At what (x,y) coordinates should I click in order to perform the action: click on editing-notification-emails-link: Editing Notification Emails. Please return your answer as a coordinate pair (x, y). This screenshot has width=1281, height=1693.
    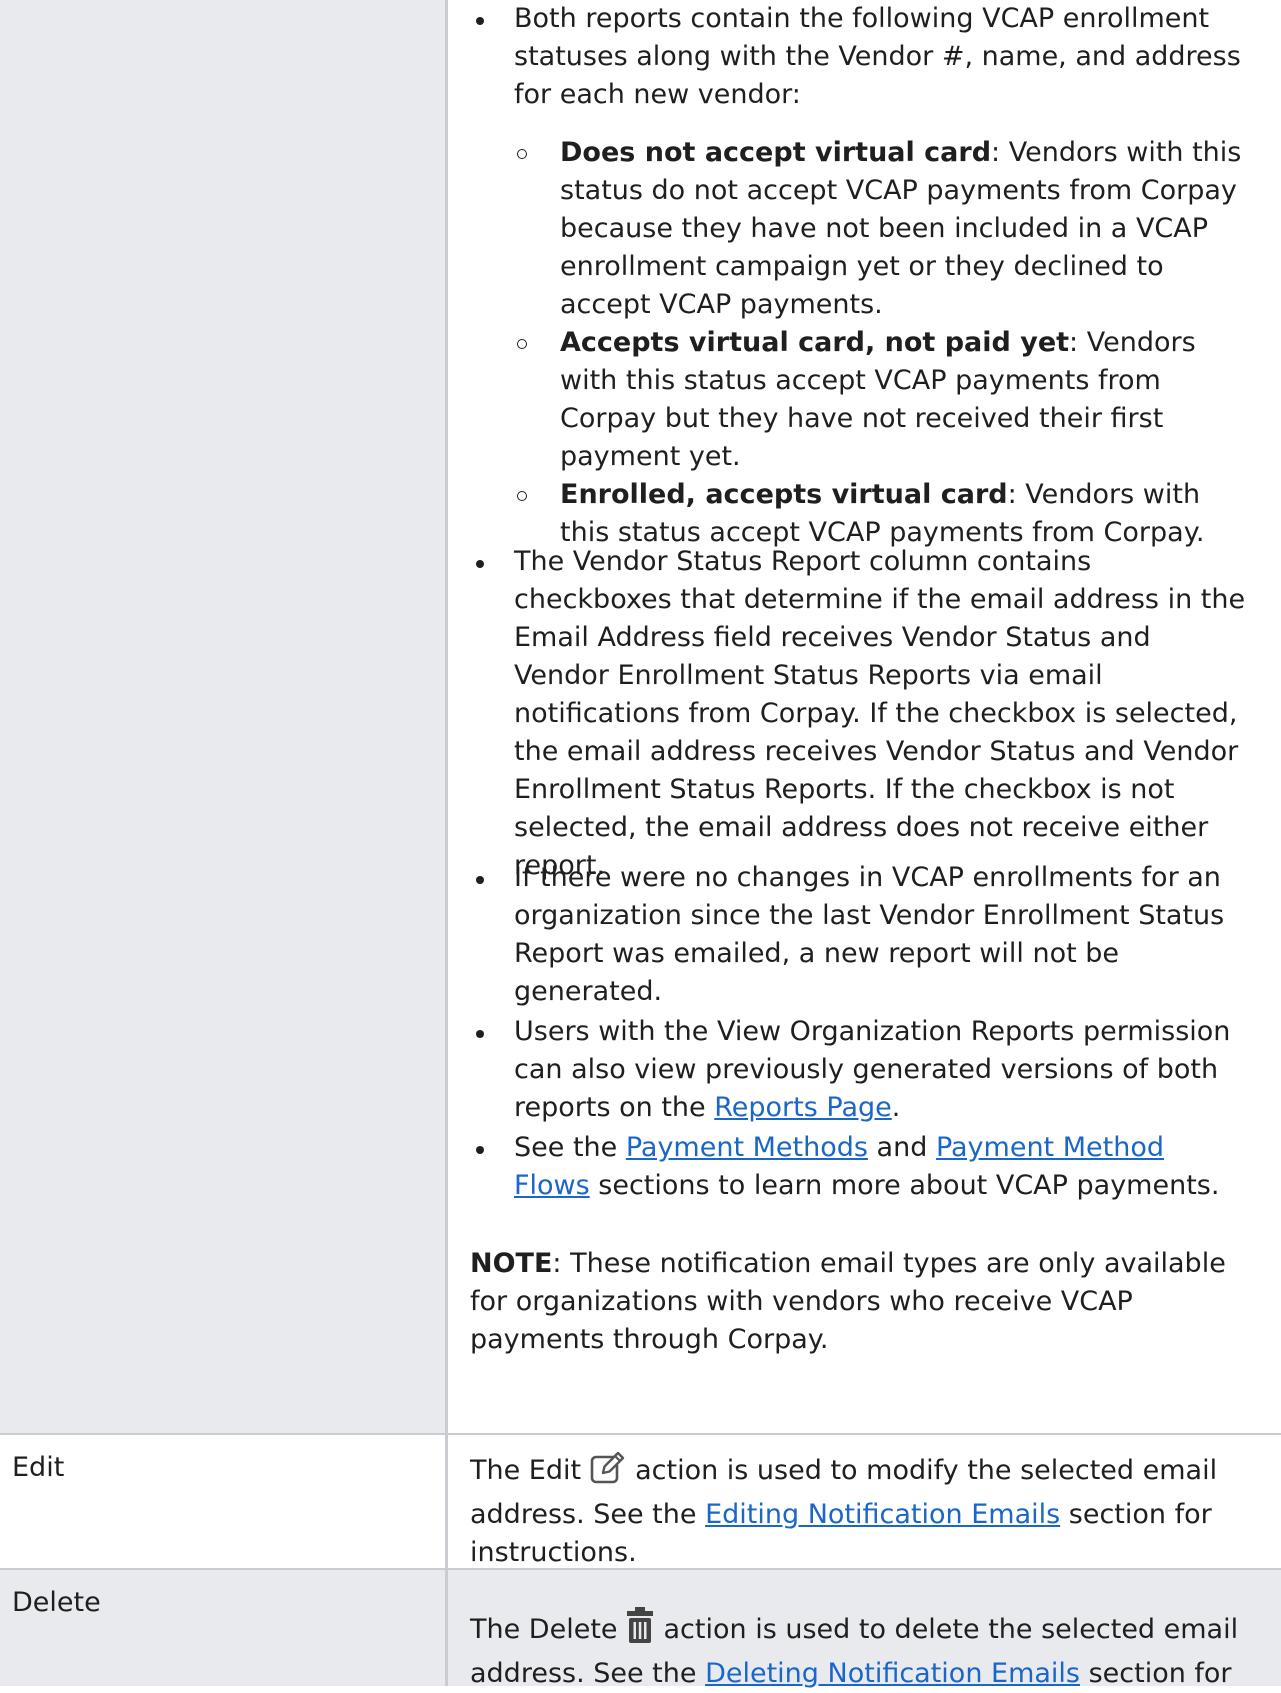
    Looking at the image, I should click on (882, 1514).